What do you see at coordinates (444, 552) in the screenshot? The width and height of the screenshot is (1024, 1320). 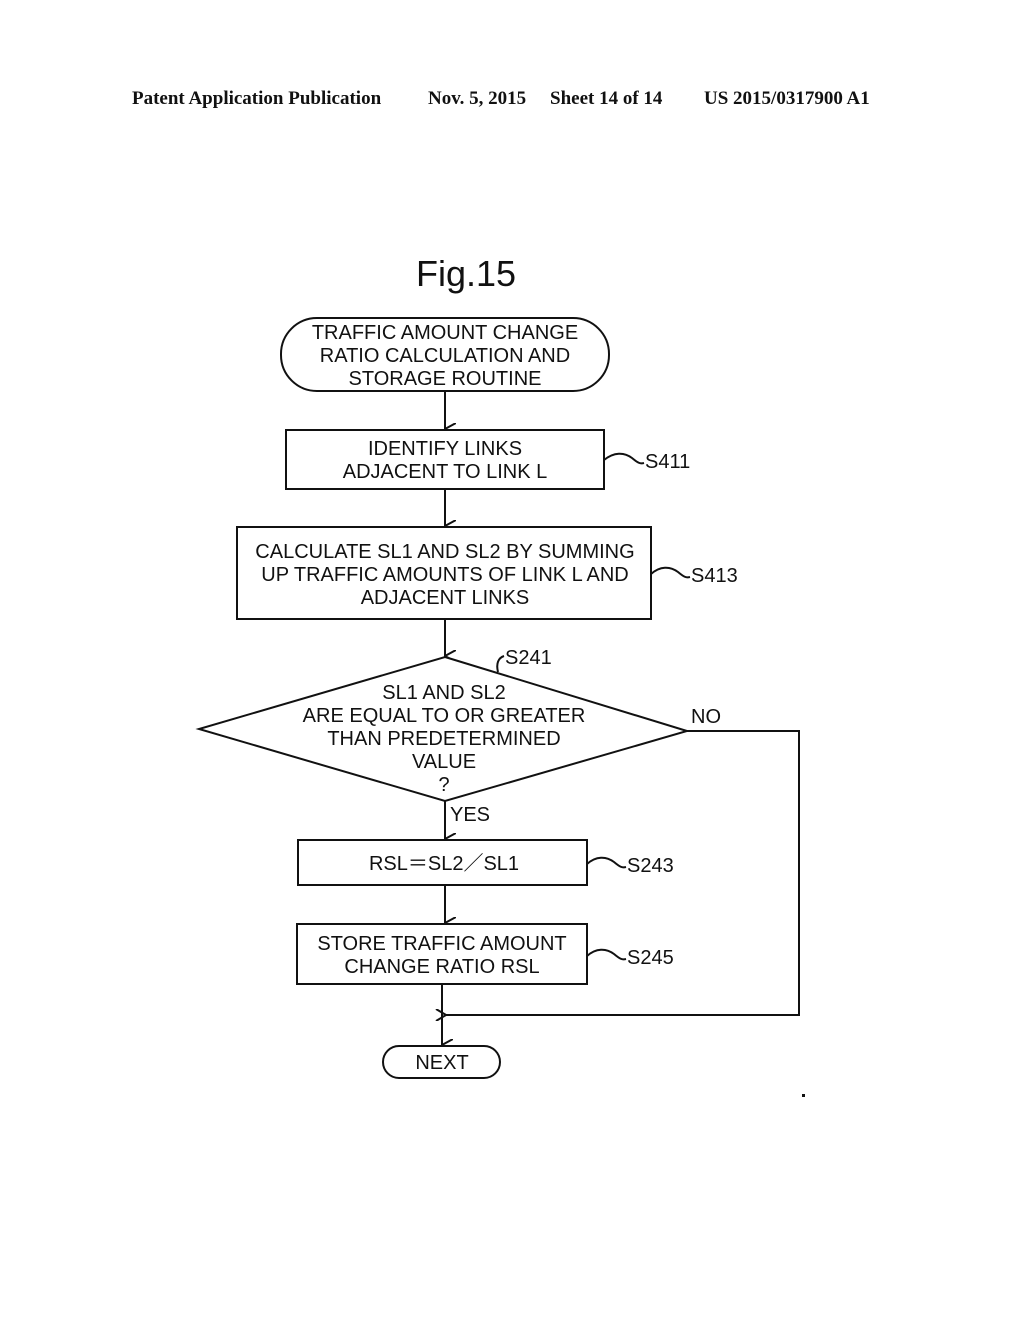 I see `step-text-line: CALCULATE SL1 AND SL2 BY SUMMING` at bounding box center [444, 552].